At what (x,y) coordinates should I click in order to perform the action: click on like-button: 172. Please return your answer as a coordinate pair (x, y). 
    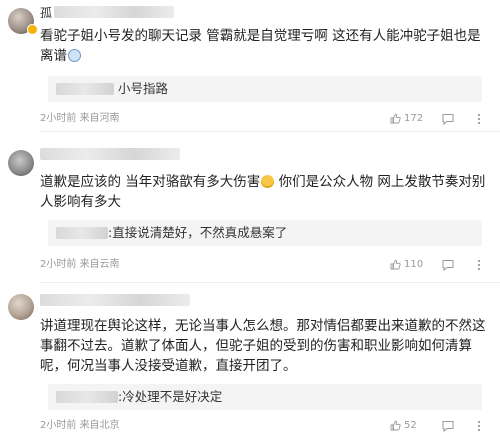
    Looking at the image, I should click on (410, 119).